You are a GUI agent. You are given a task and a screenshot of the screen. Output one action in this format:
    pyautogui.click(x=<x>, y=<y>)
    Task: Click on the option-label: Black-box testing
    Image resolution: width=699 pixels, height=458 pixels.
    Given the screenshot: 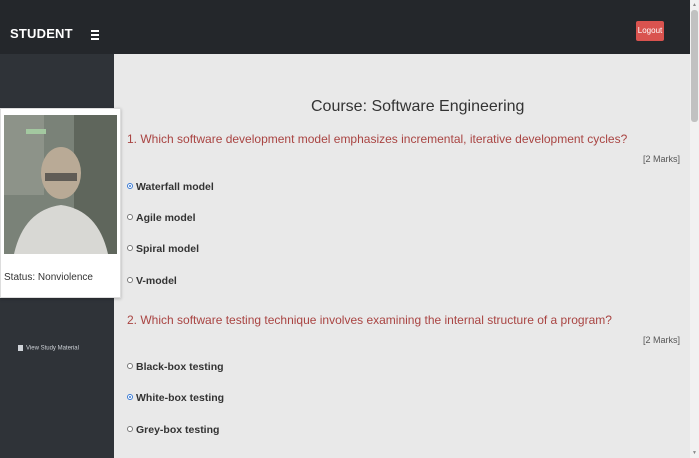 What is the action you would take?
    pyautogui.click(x=180, y=367)
    